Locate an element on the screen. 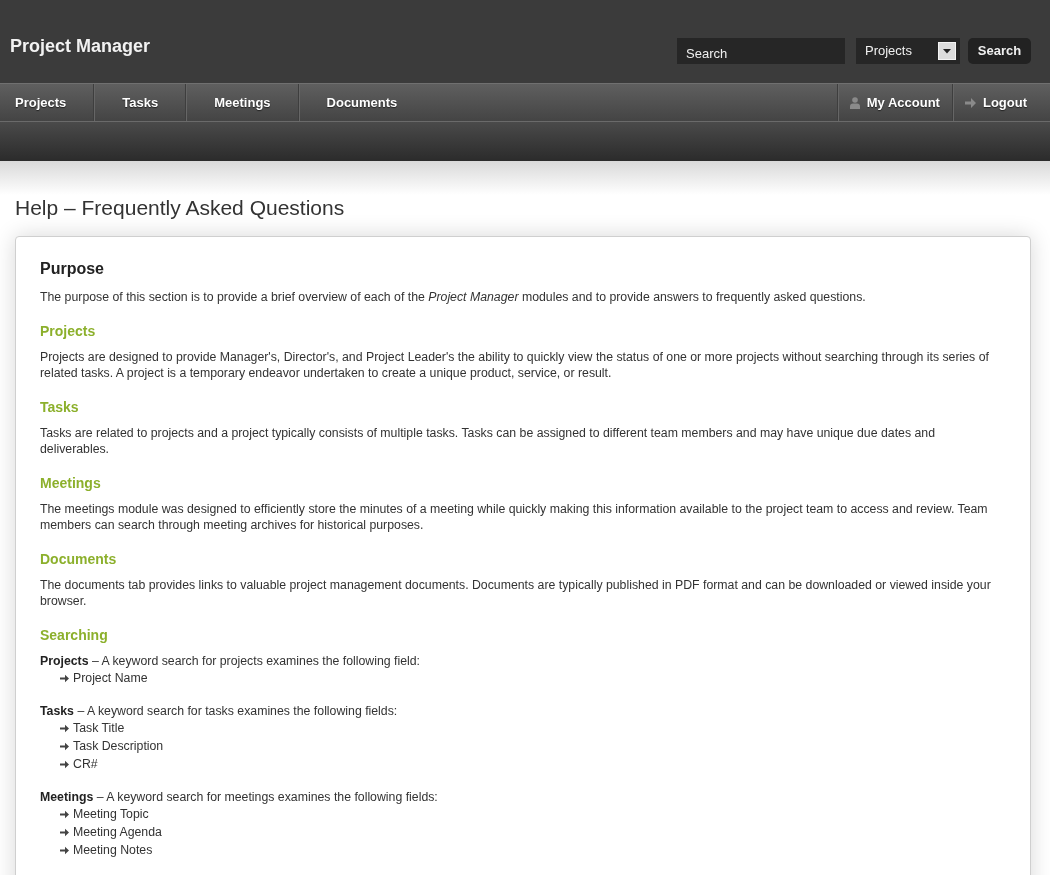 Image resolution: width=1050 pixels, height=875 pixels. field-name: Meeting Topic is located at coordinates (111, 814).